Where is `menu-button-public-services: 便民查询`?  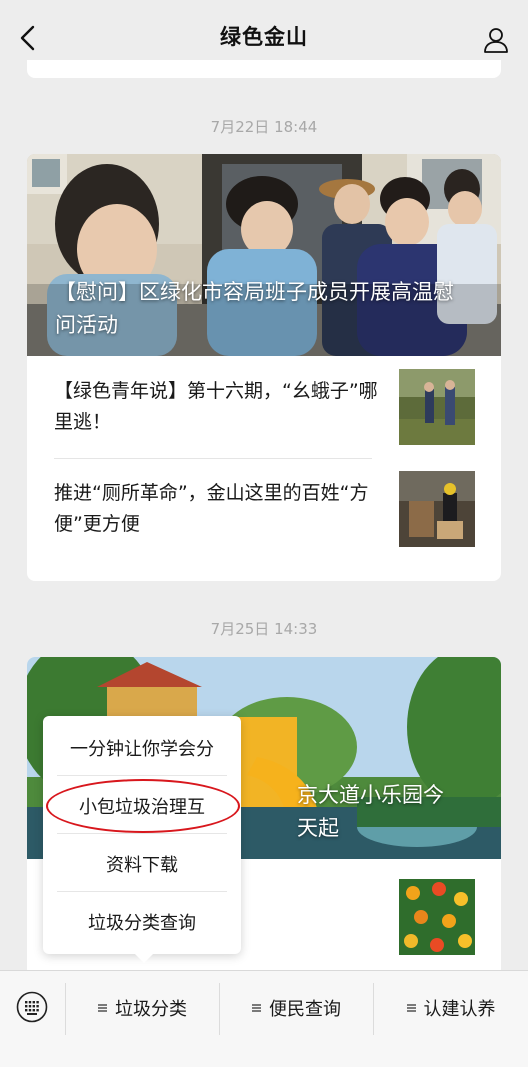 menu-button-public-services: 便民查询 is located at coordinates (296, 1008).